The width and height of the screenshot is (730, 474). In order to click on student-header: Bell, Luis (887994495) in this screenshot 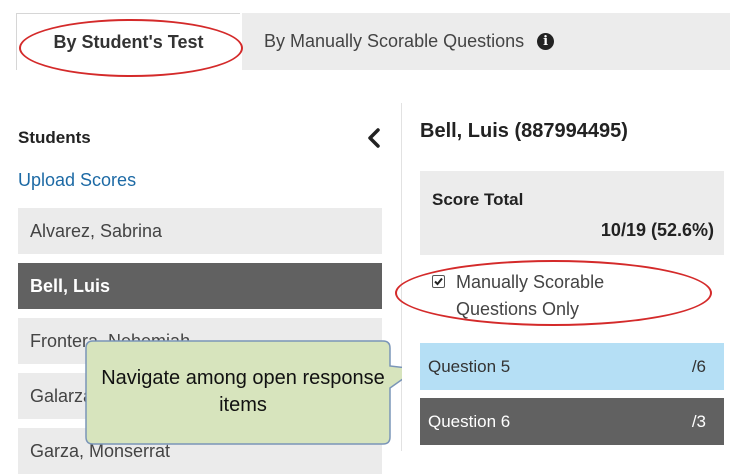, I will do `click(524, 131)`.